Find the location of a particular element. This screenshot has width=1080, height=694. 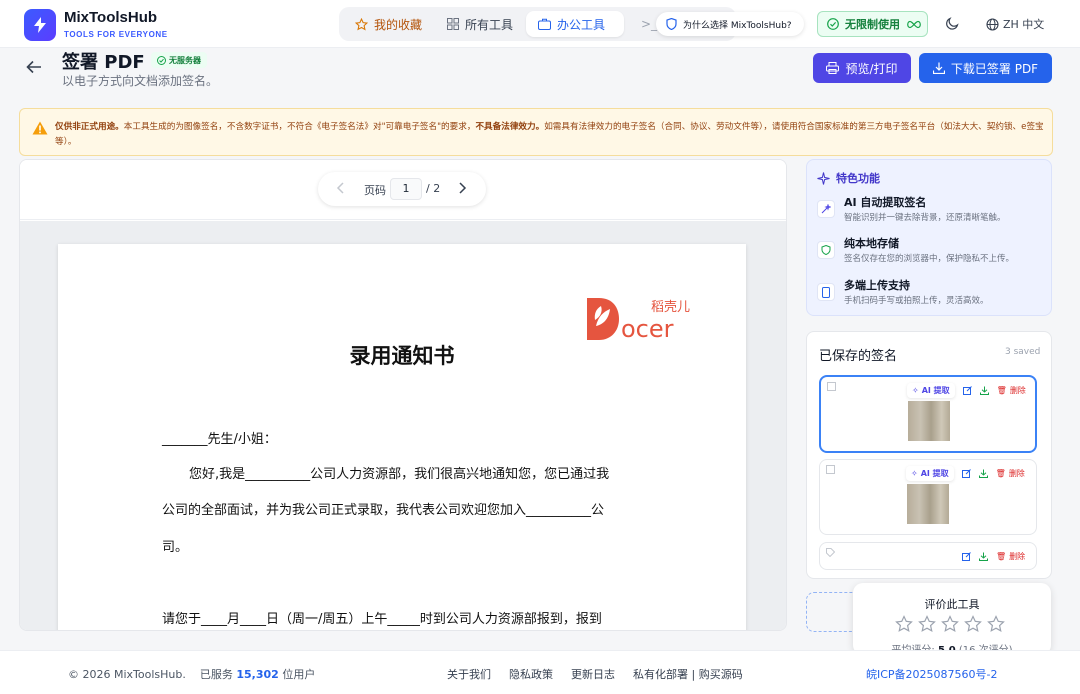

tab-office-tools: 办公工具 is located at coordinates (575, 24).